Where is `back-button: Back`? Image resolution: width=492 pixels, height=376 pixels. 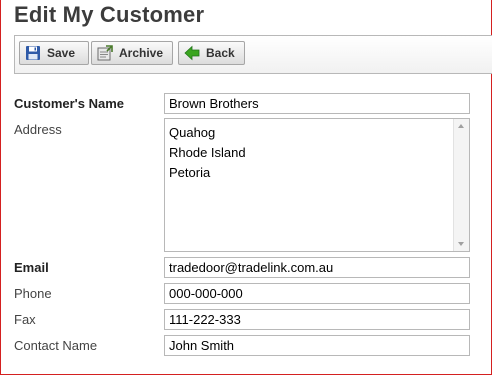
back-button: Back is located at coordinates (211, 53).